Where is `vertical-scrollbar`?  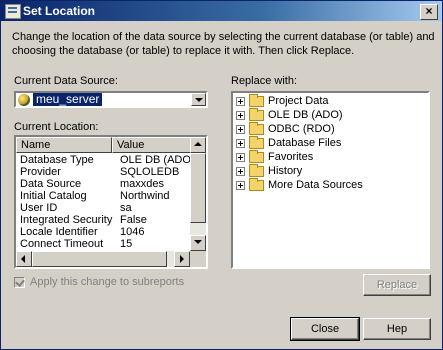
vertical-scrollbar is located at coordinates (198, 194).